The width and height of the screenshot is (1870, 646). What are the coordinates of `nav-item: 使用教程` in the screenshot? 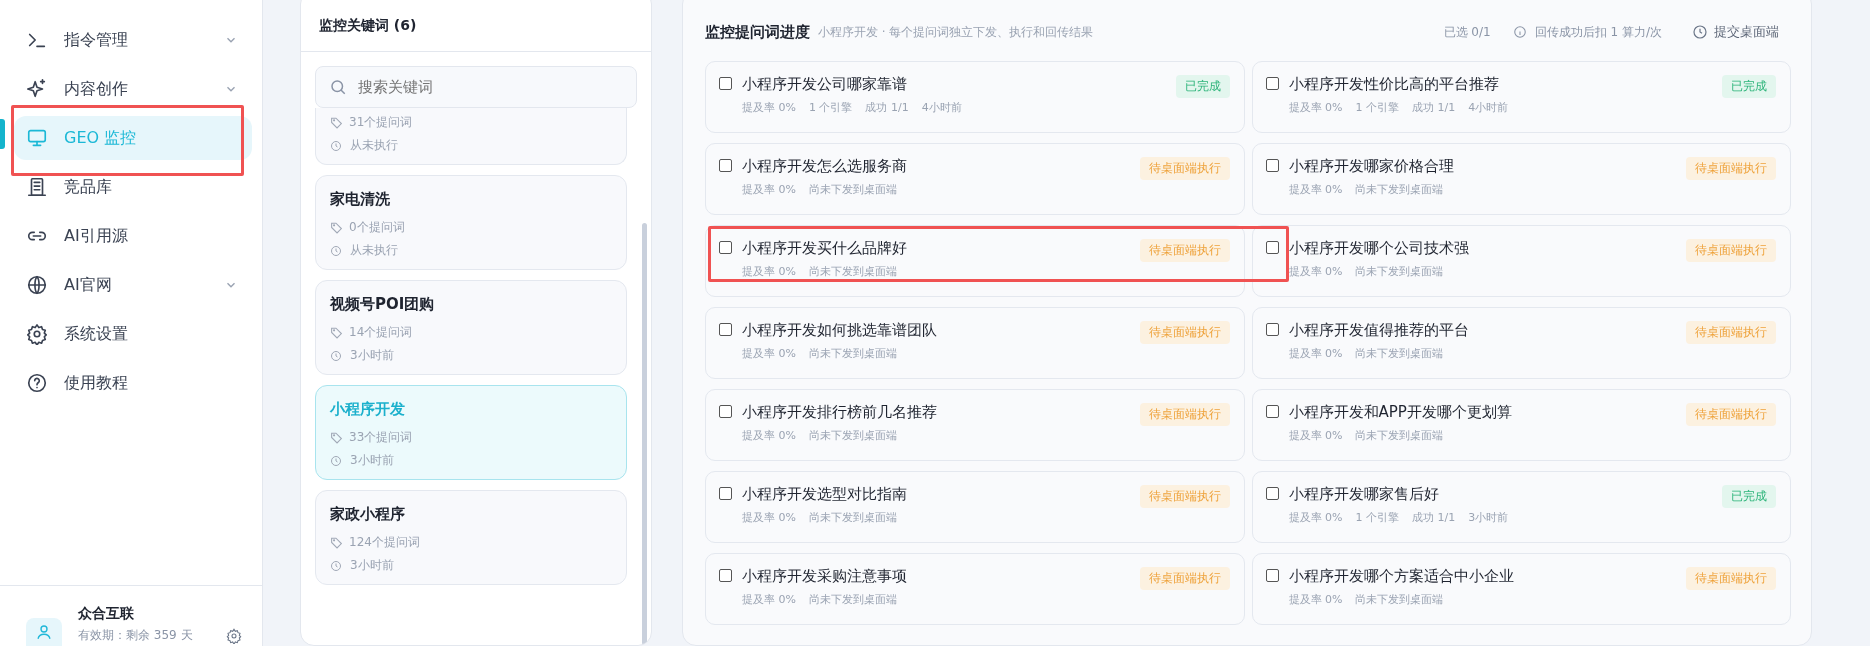 It's located at (133, 383).